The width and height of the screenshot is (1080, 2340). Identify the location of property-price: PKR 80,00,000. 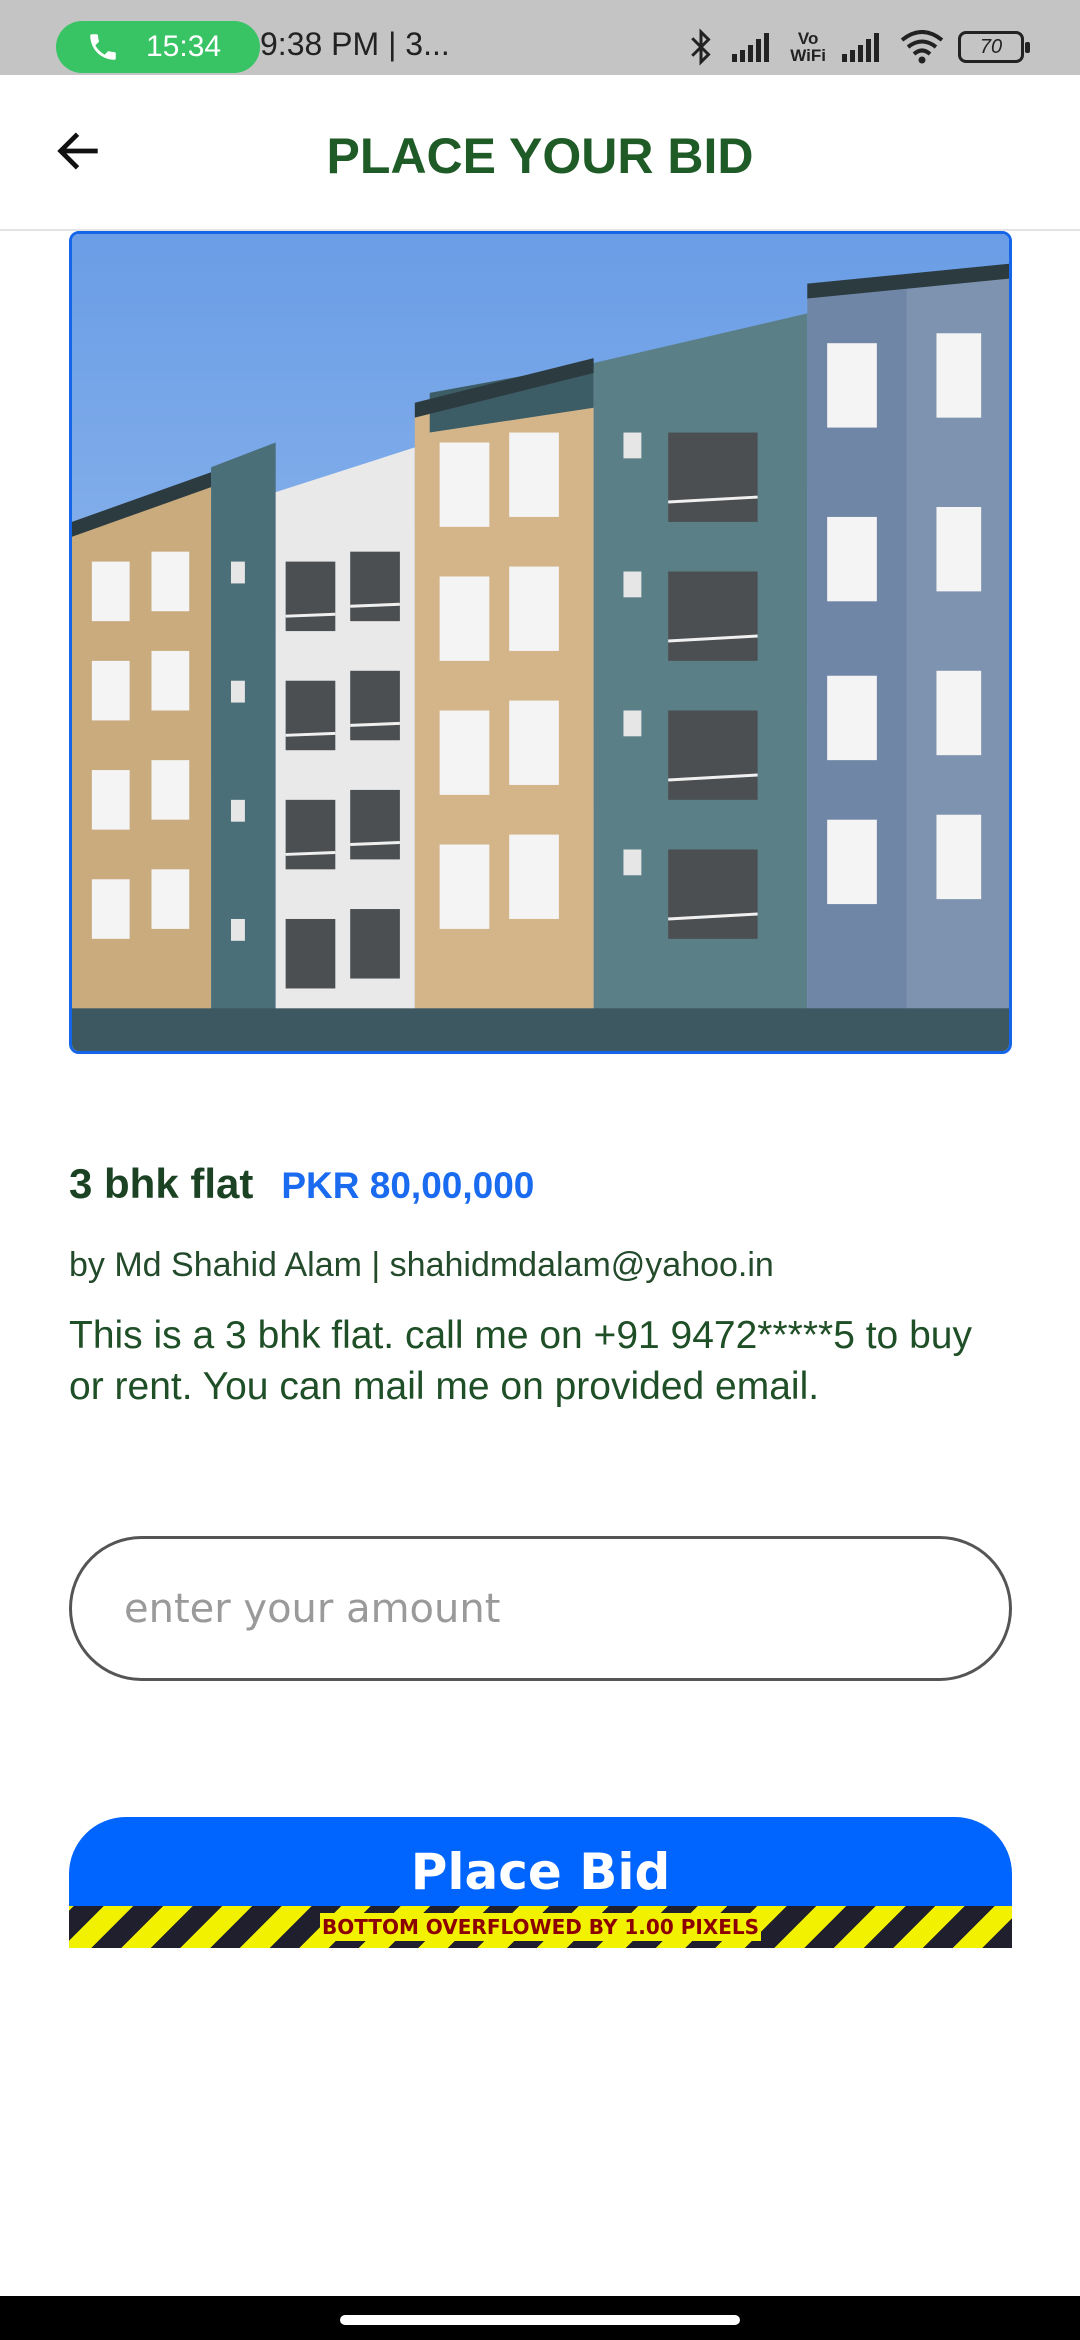
(408, 1185).